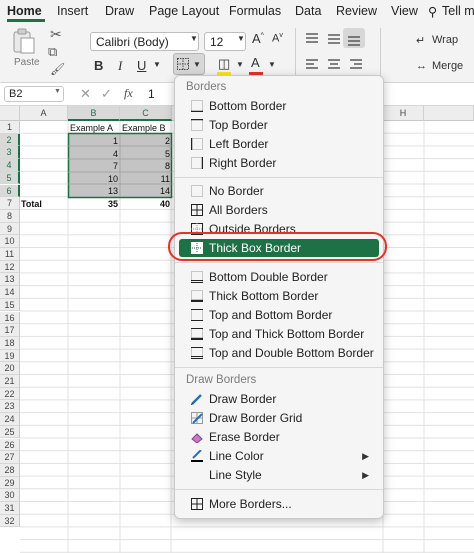 The height and width of the screenshot is (553, 474). What do you see at coordinates (93, 191) in the screenshot?
I see `cell-b6: 13` at bounding box center [93, 191].